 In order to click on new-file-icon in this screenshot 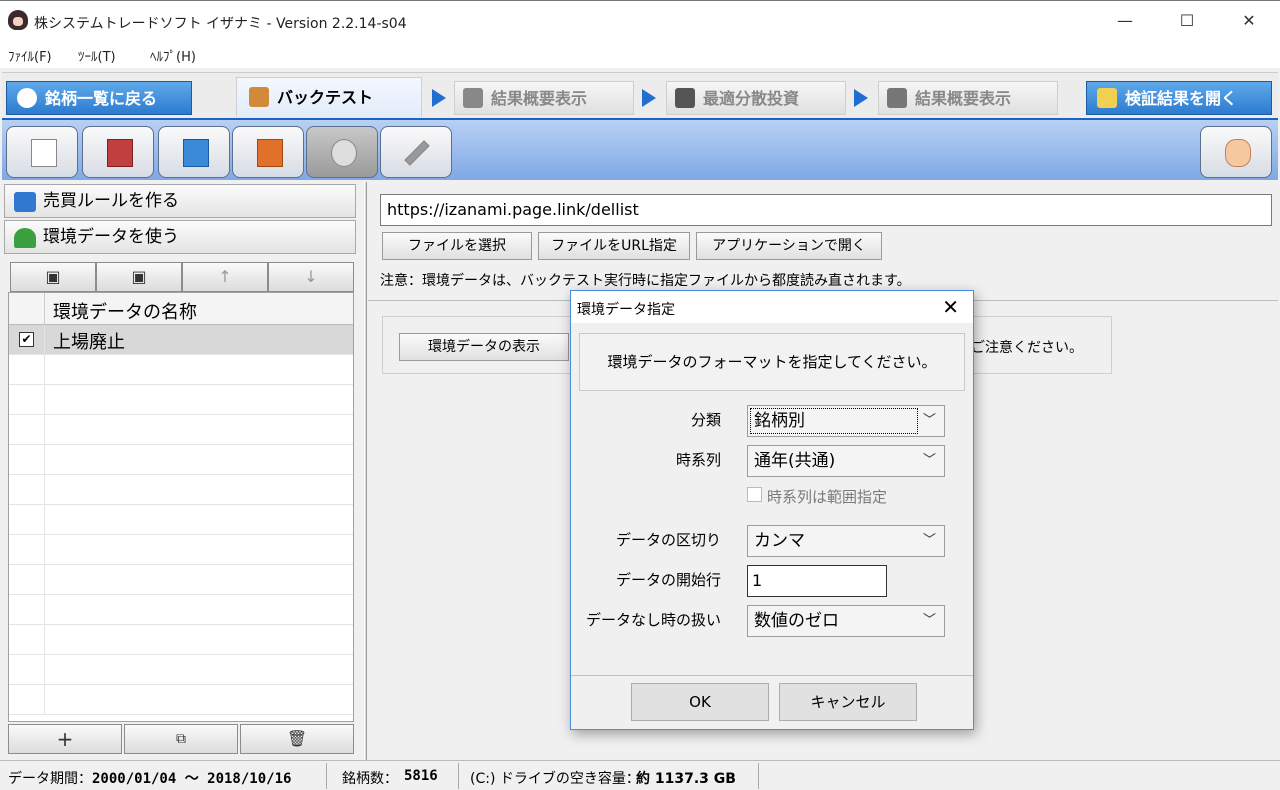, I will do `click(44, 153)`.